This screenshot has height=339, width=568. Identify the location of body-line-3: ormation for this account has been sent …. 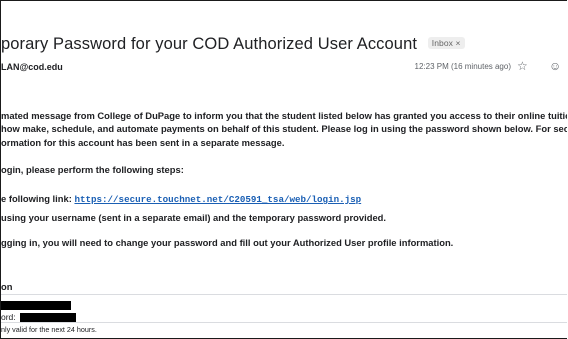
(143, 142).